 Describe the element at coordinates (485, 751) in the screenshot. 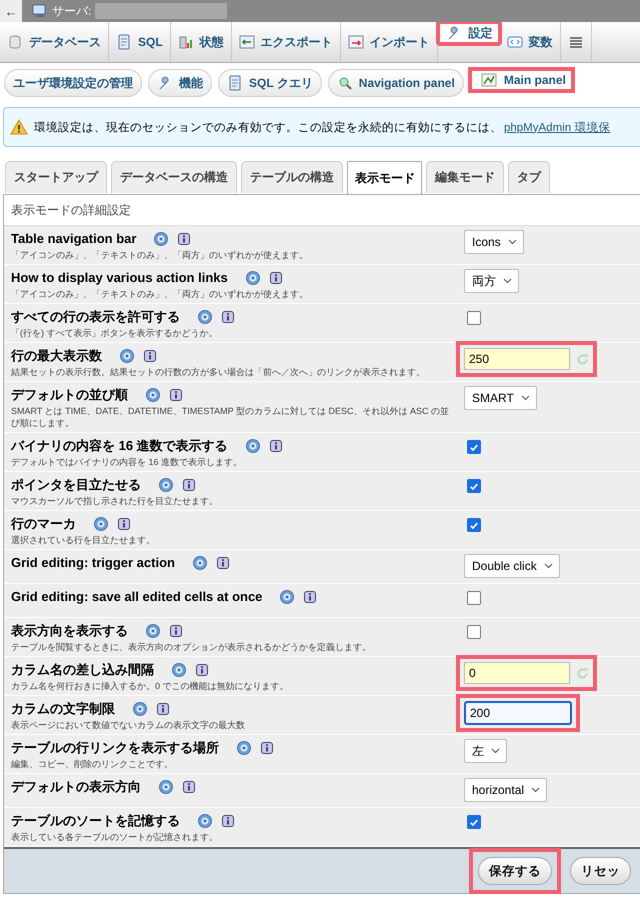

I see `dropdown: 左` at that location.